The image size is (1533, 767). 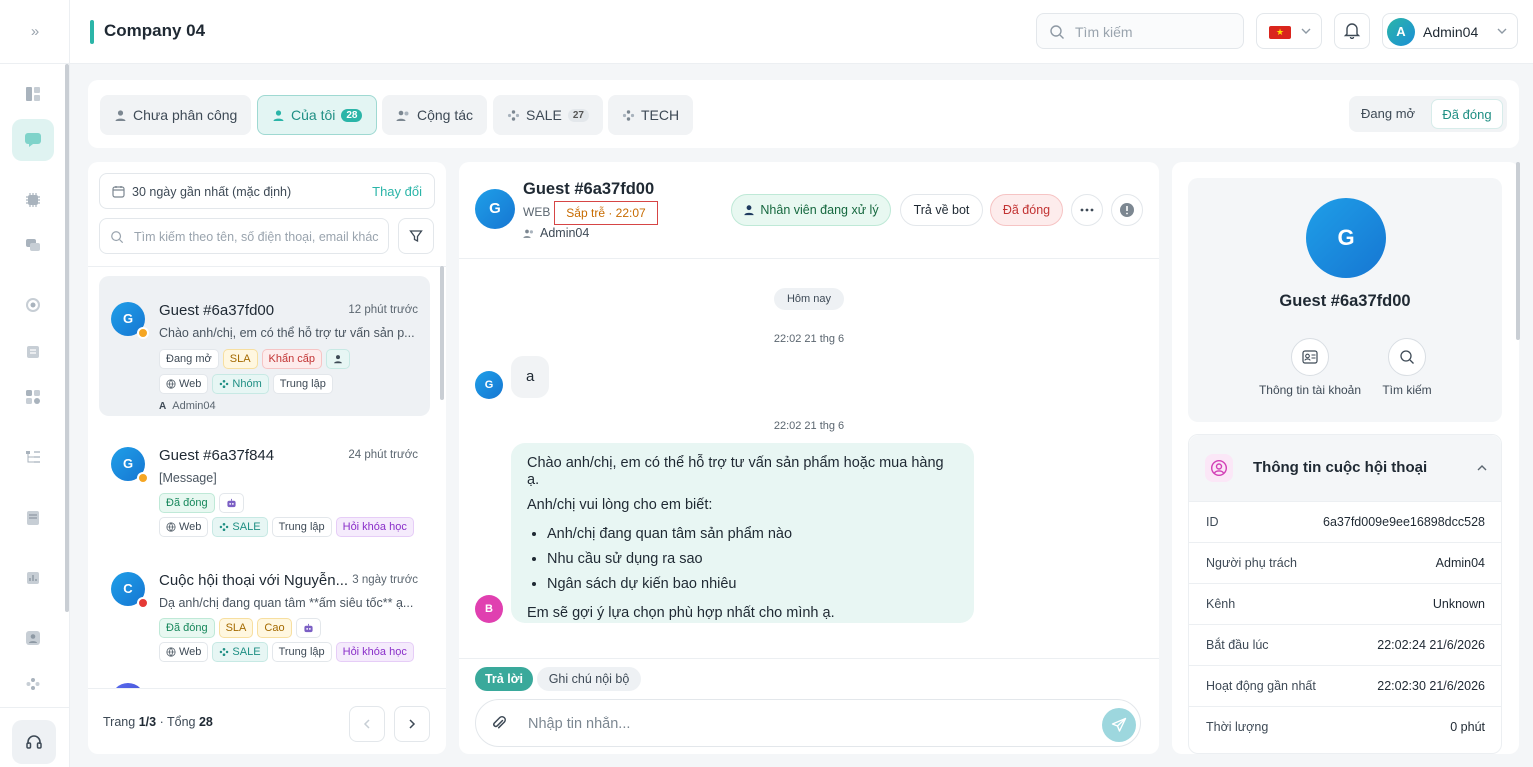 What do you see at coordinates (1310, 390) in the screenshot?
I see `account-info-label: Thông tin tài khoản` at bounding box center [1310, 390].